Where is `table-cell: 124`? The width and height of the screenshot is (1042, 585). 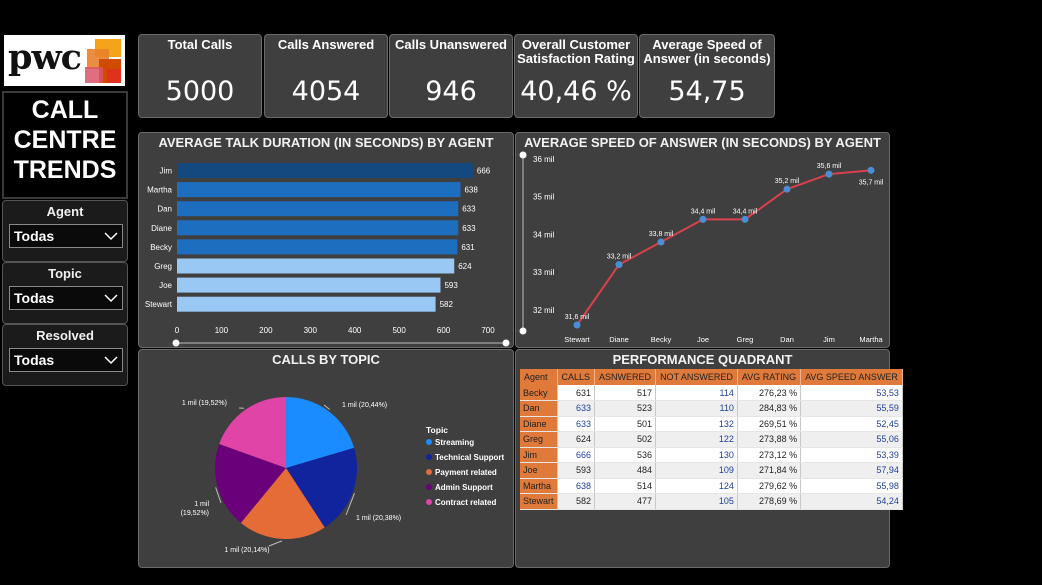
table-cell: 124 is located at coordinates (696, 486).